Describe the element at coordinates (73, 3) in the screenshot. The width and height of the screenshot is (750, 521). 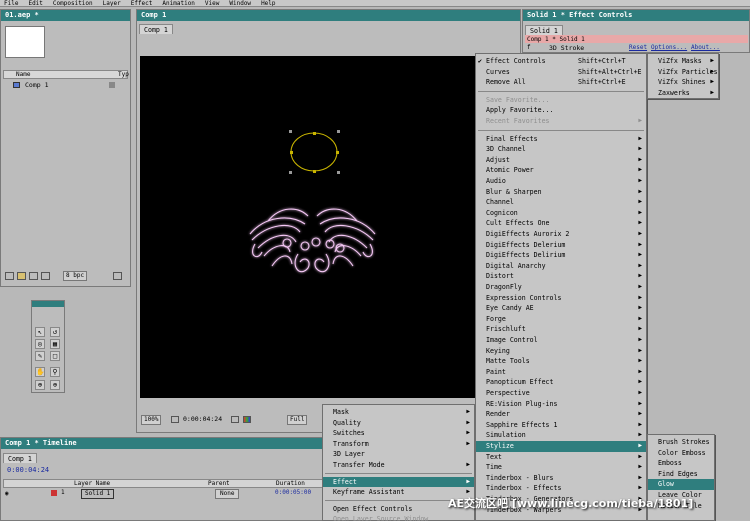
I see `menu-composition: Composition` at that location.